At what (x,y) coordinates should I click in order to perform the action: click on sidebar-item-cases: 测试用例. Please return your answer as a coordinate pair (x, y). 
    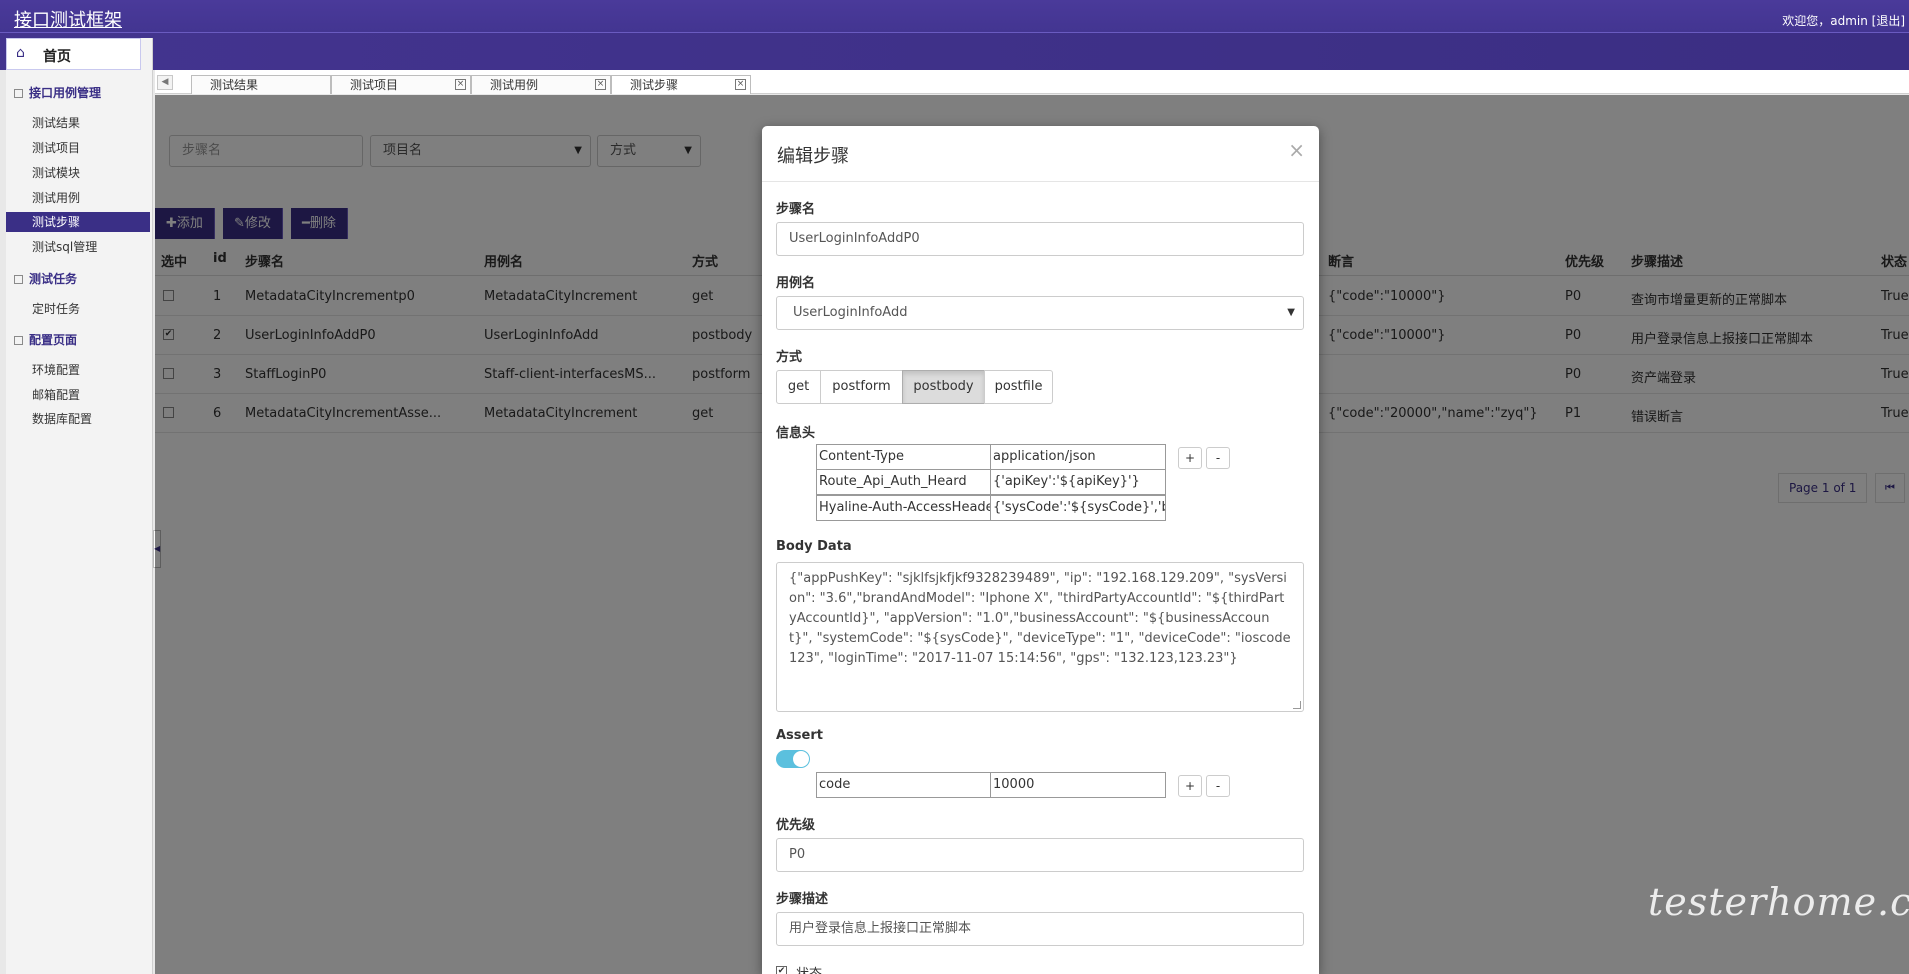
    Looking at the image, I should click on (78, 198).